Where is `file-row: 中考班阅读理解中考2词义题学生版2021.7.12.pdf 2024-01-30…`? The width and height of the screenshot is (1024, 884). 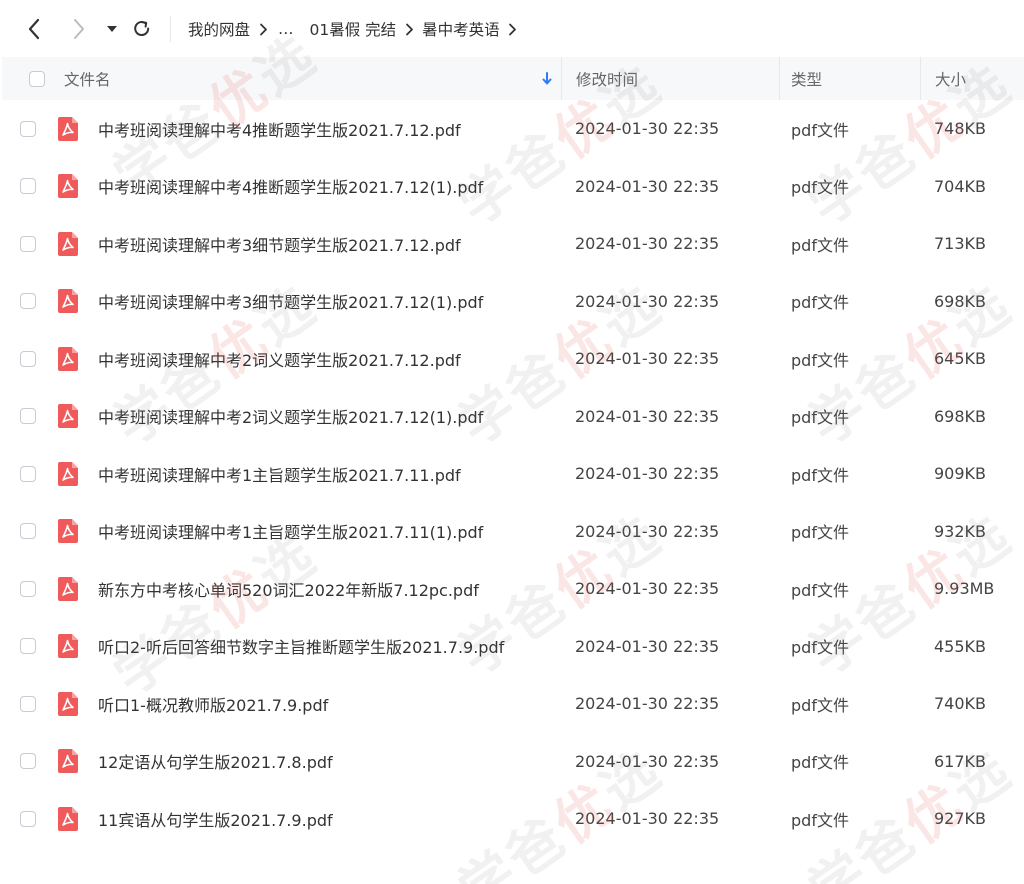 file-row: 中考班阅读理解中考2词义题学生版2021.7.12.pdf 2024-01-30… is located at coordinates (513, 359).